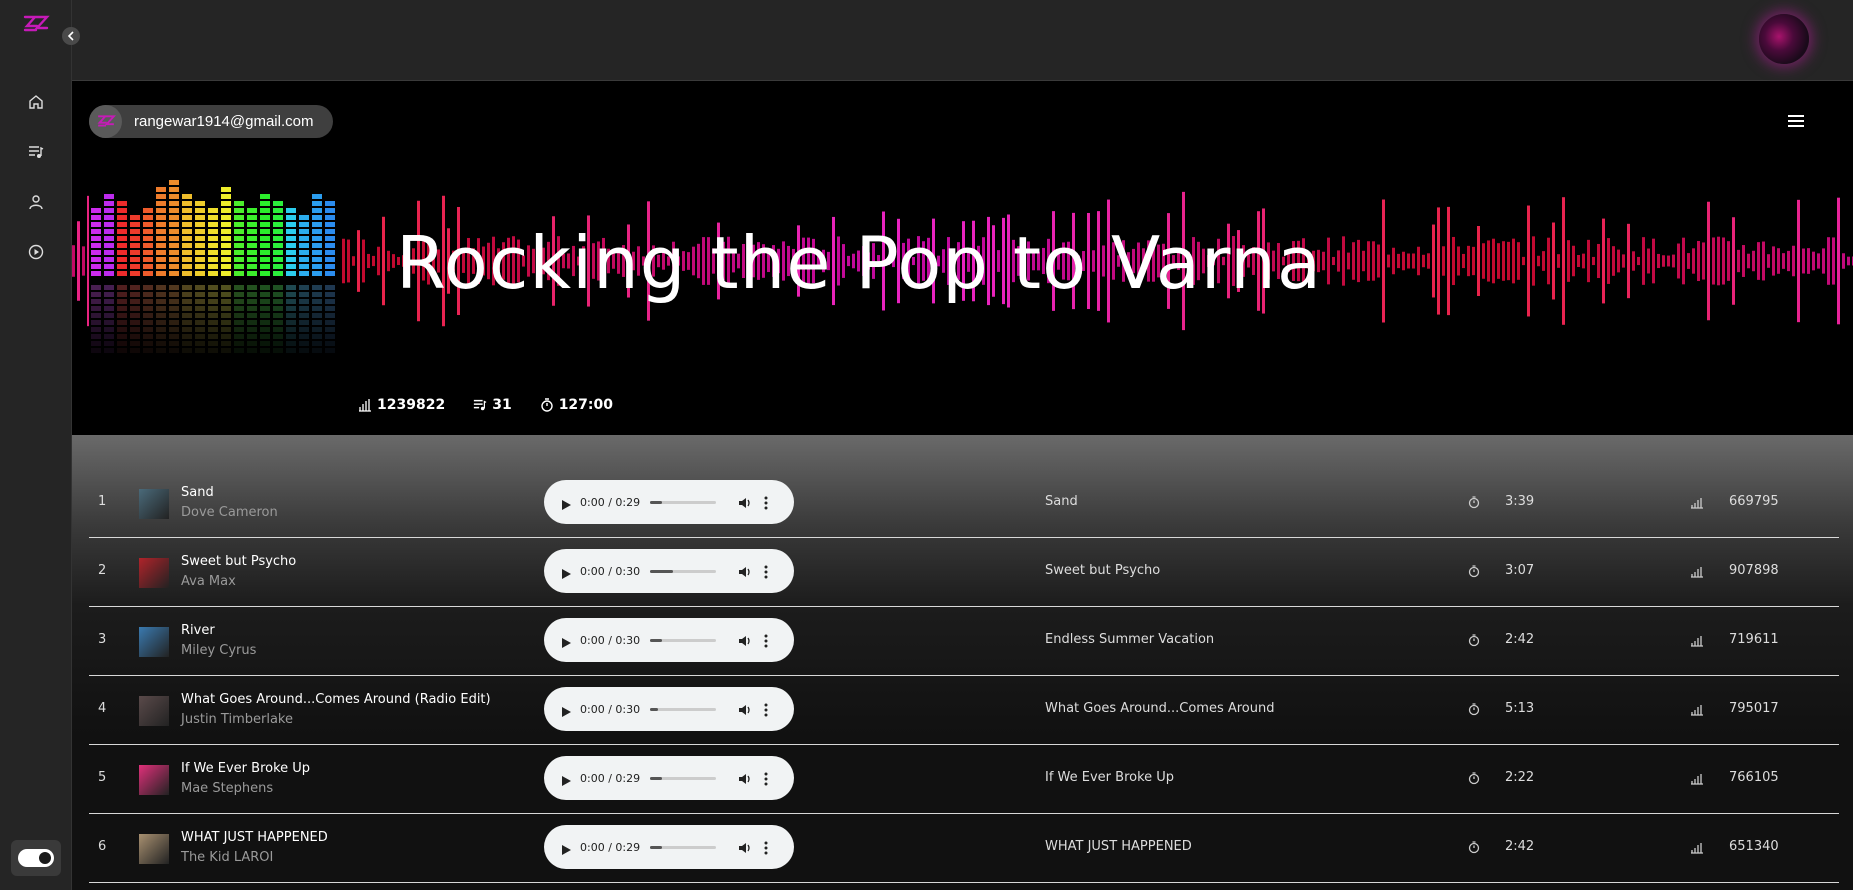 The height and width of the screenshot is (890, 1853). Describe the element at coordinates (1520, 639) in the screenshot. I see `track-duration: 2:42` at that location.